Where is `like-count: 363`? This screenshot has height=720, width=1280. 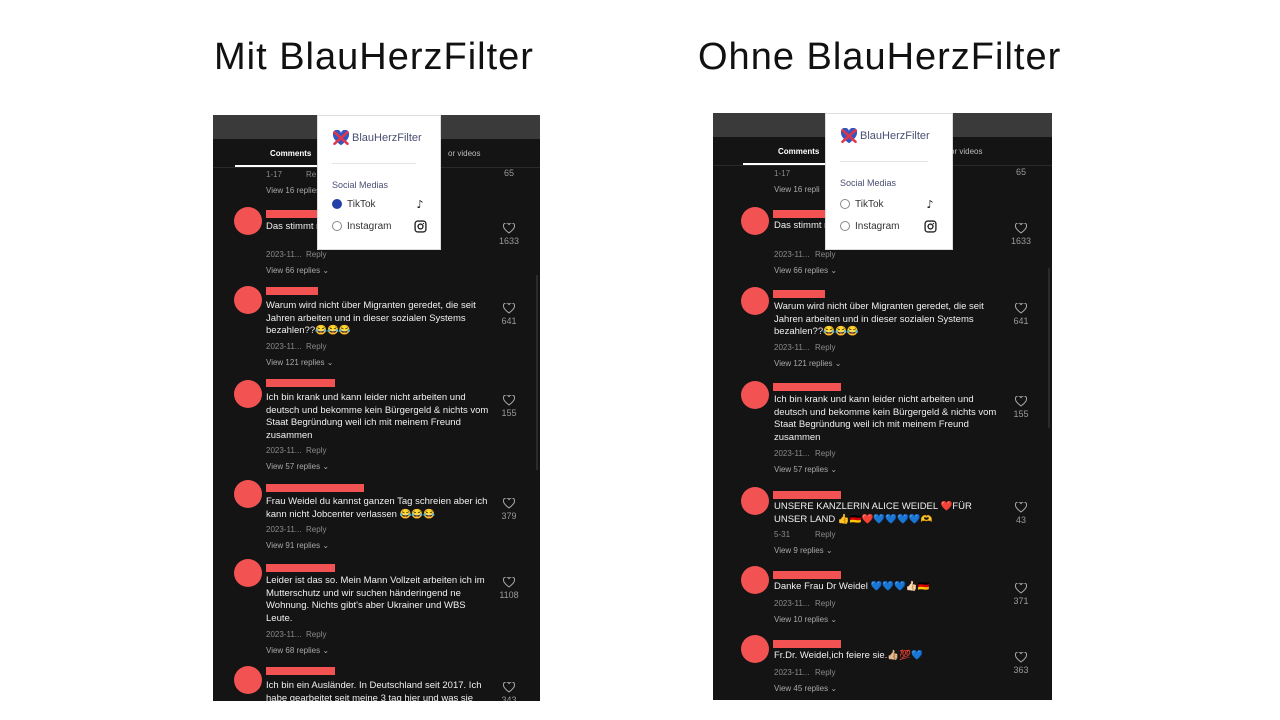 like-count: 363 is located at coordinates (1021, 670).